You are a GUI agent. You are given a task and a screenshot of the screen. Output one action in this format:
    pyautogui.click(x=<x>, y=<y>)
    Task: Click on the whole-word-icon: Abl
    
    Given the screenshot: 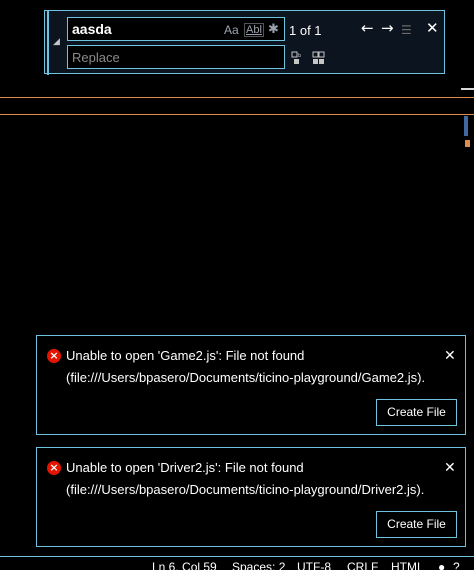 What is the action you would take?
    pyautogui.click(x=254, y=30)
    